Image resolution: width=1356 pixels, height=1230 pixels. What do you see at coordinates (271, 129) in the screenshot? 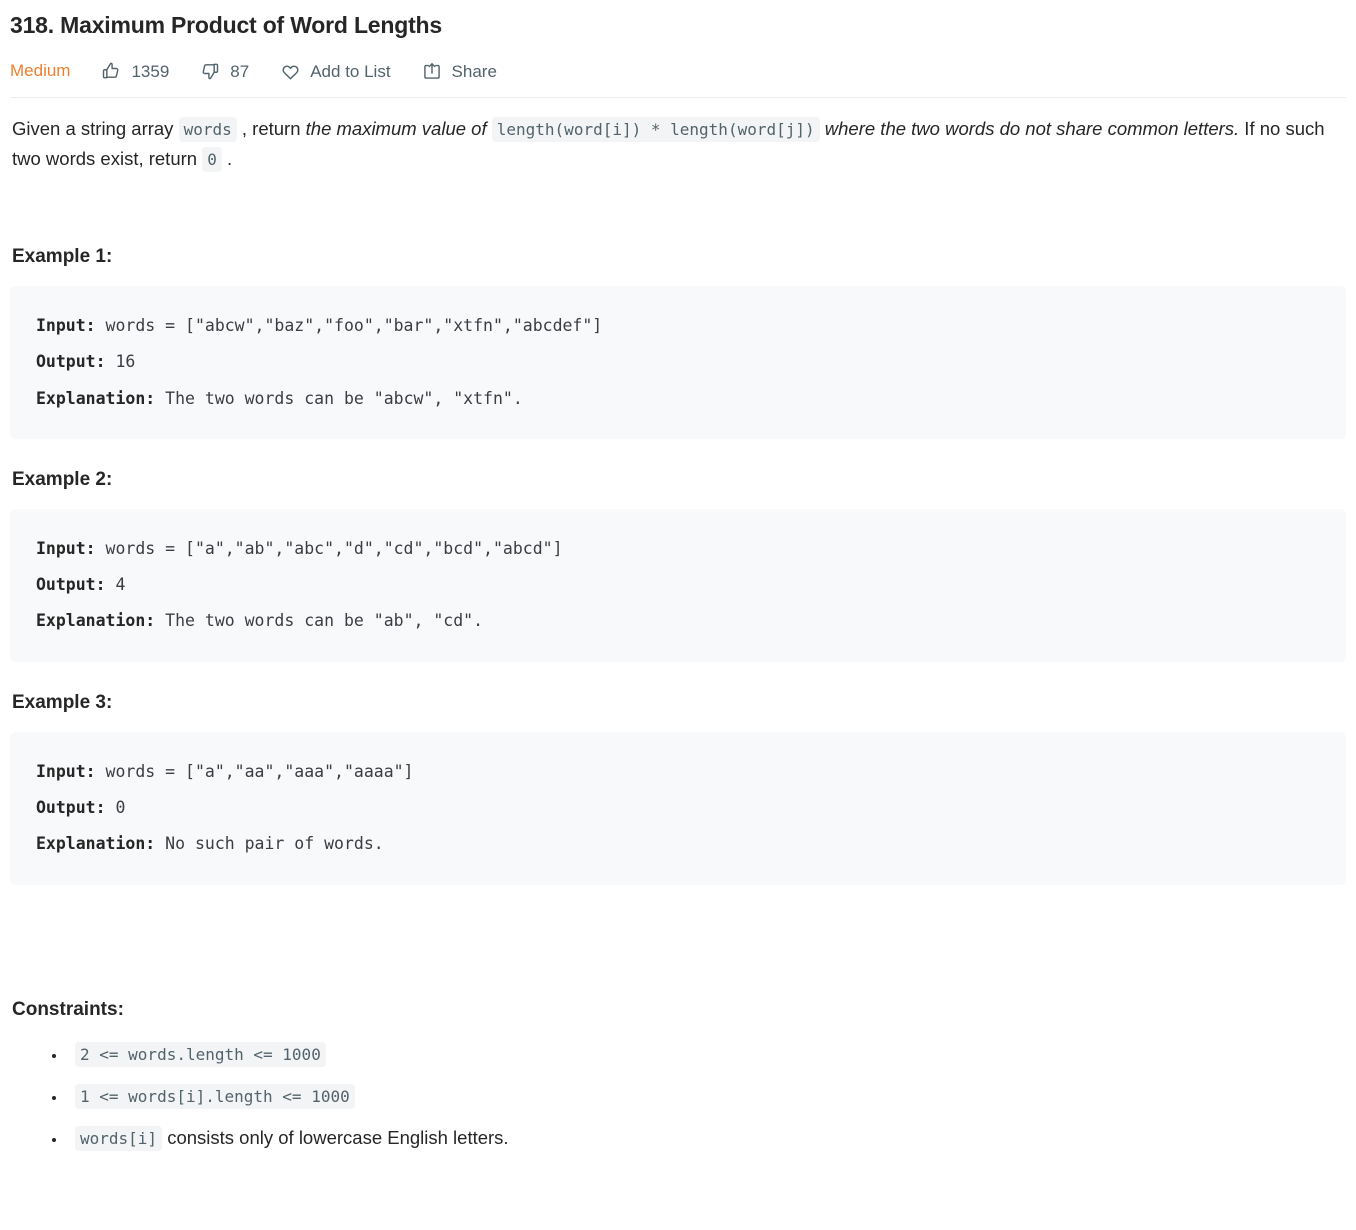
I see `statement-text-2: , return` at bounding box center [271, 129].